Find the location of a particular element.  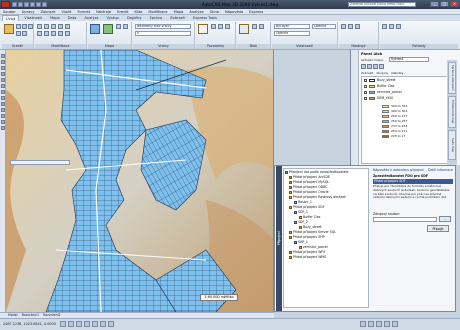

tab-display: Zobrazit is located at coordinates (367, 73).